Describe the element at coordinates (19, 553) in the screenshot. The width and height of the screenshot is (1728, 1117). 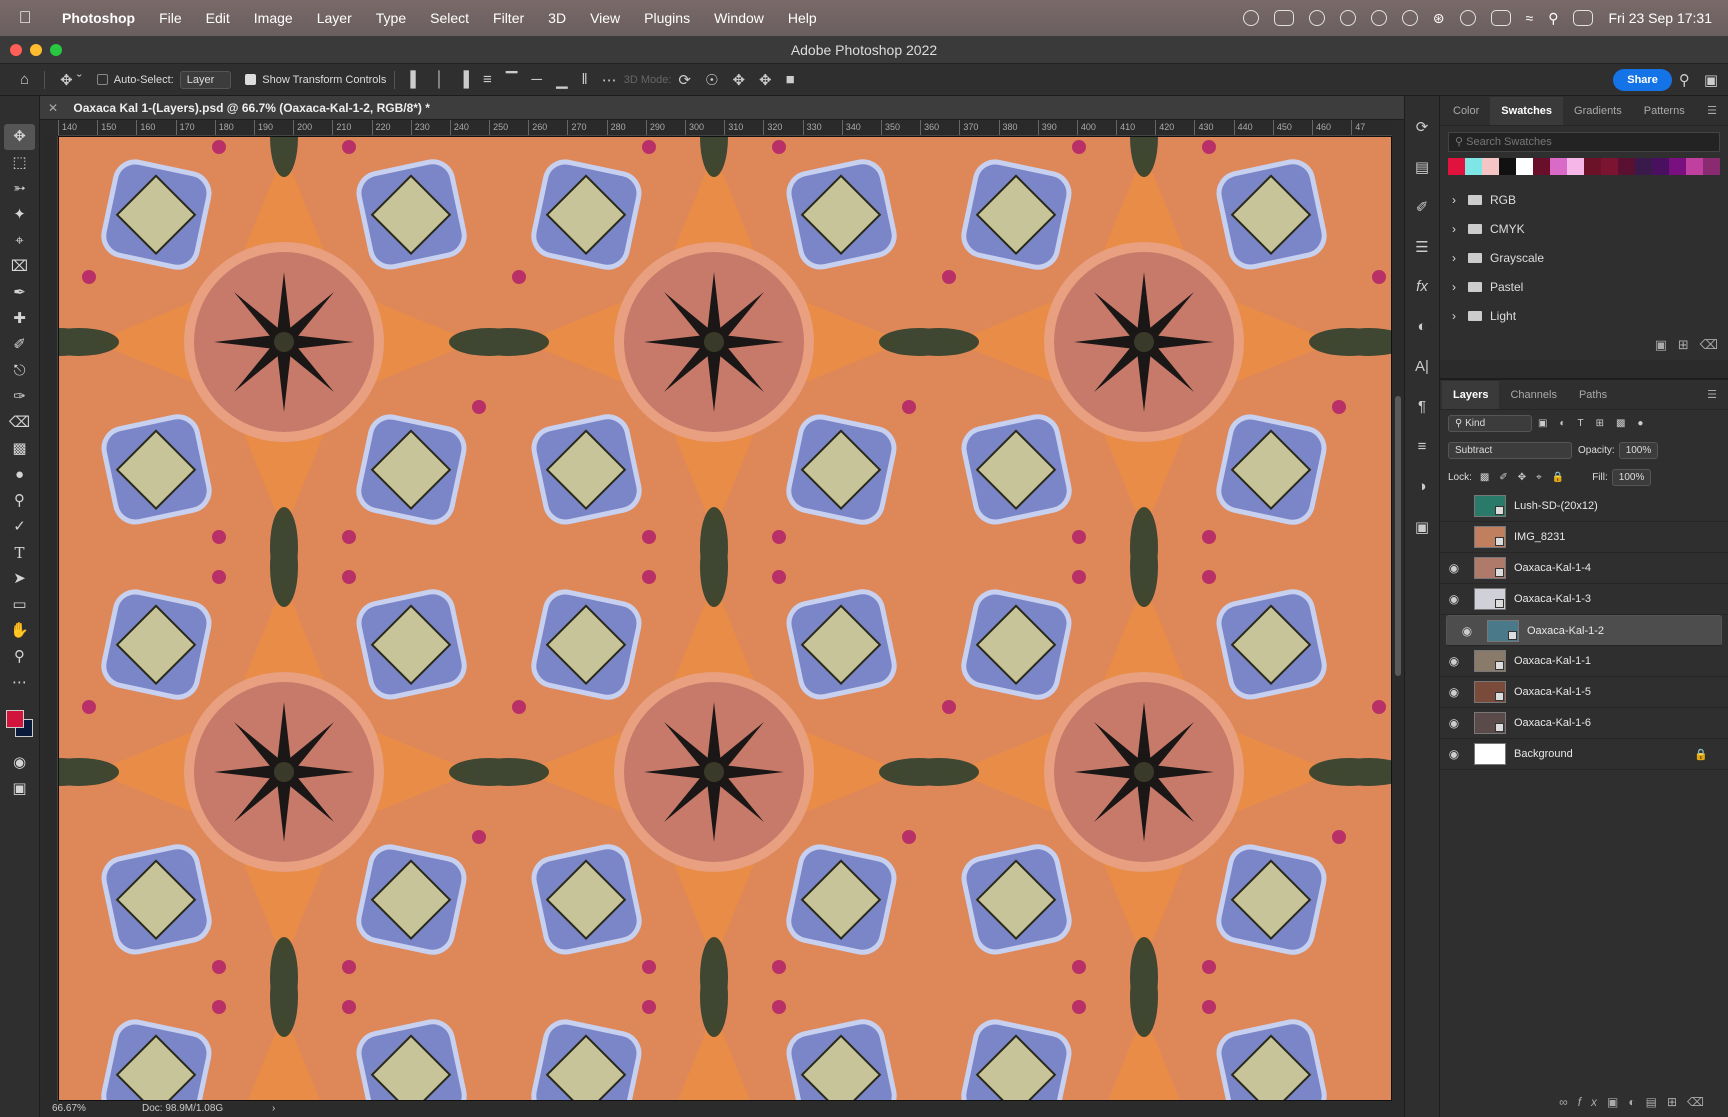
I see `type-tool-icon: T` at that location.